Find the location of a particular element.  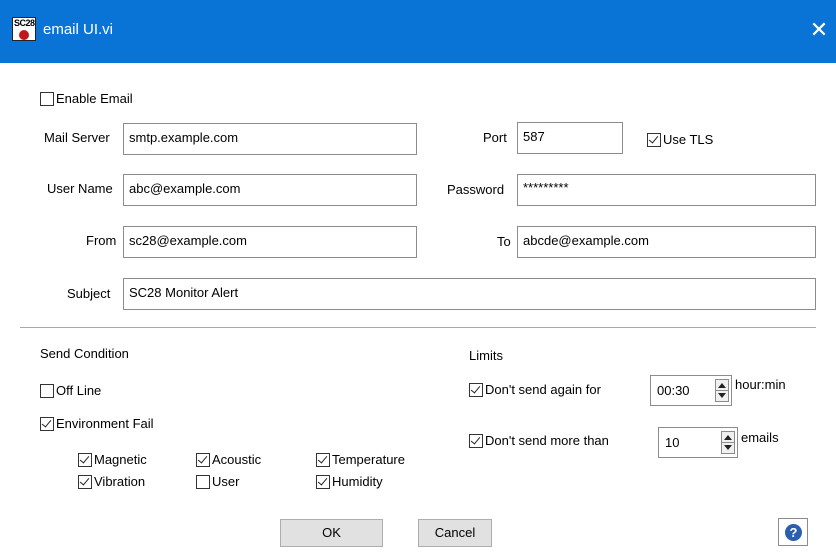

dont-send-again-checkbox: Don't send again for is located at coordinates (535, 389).